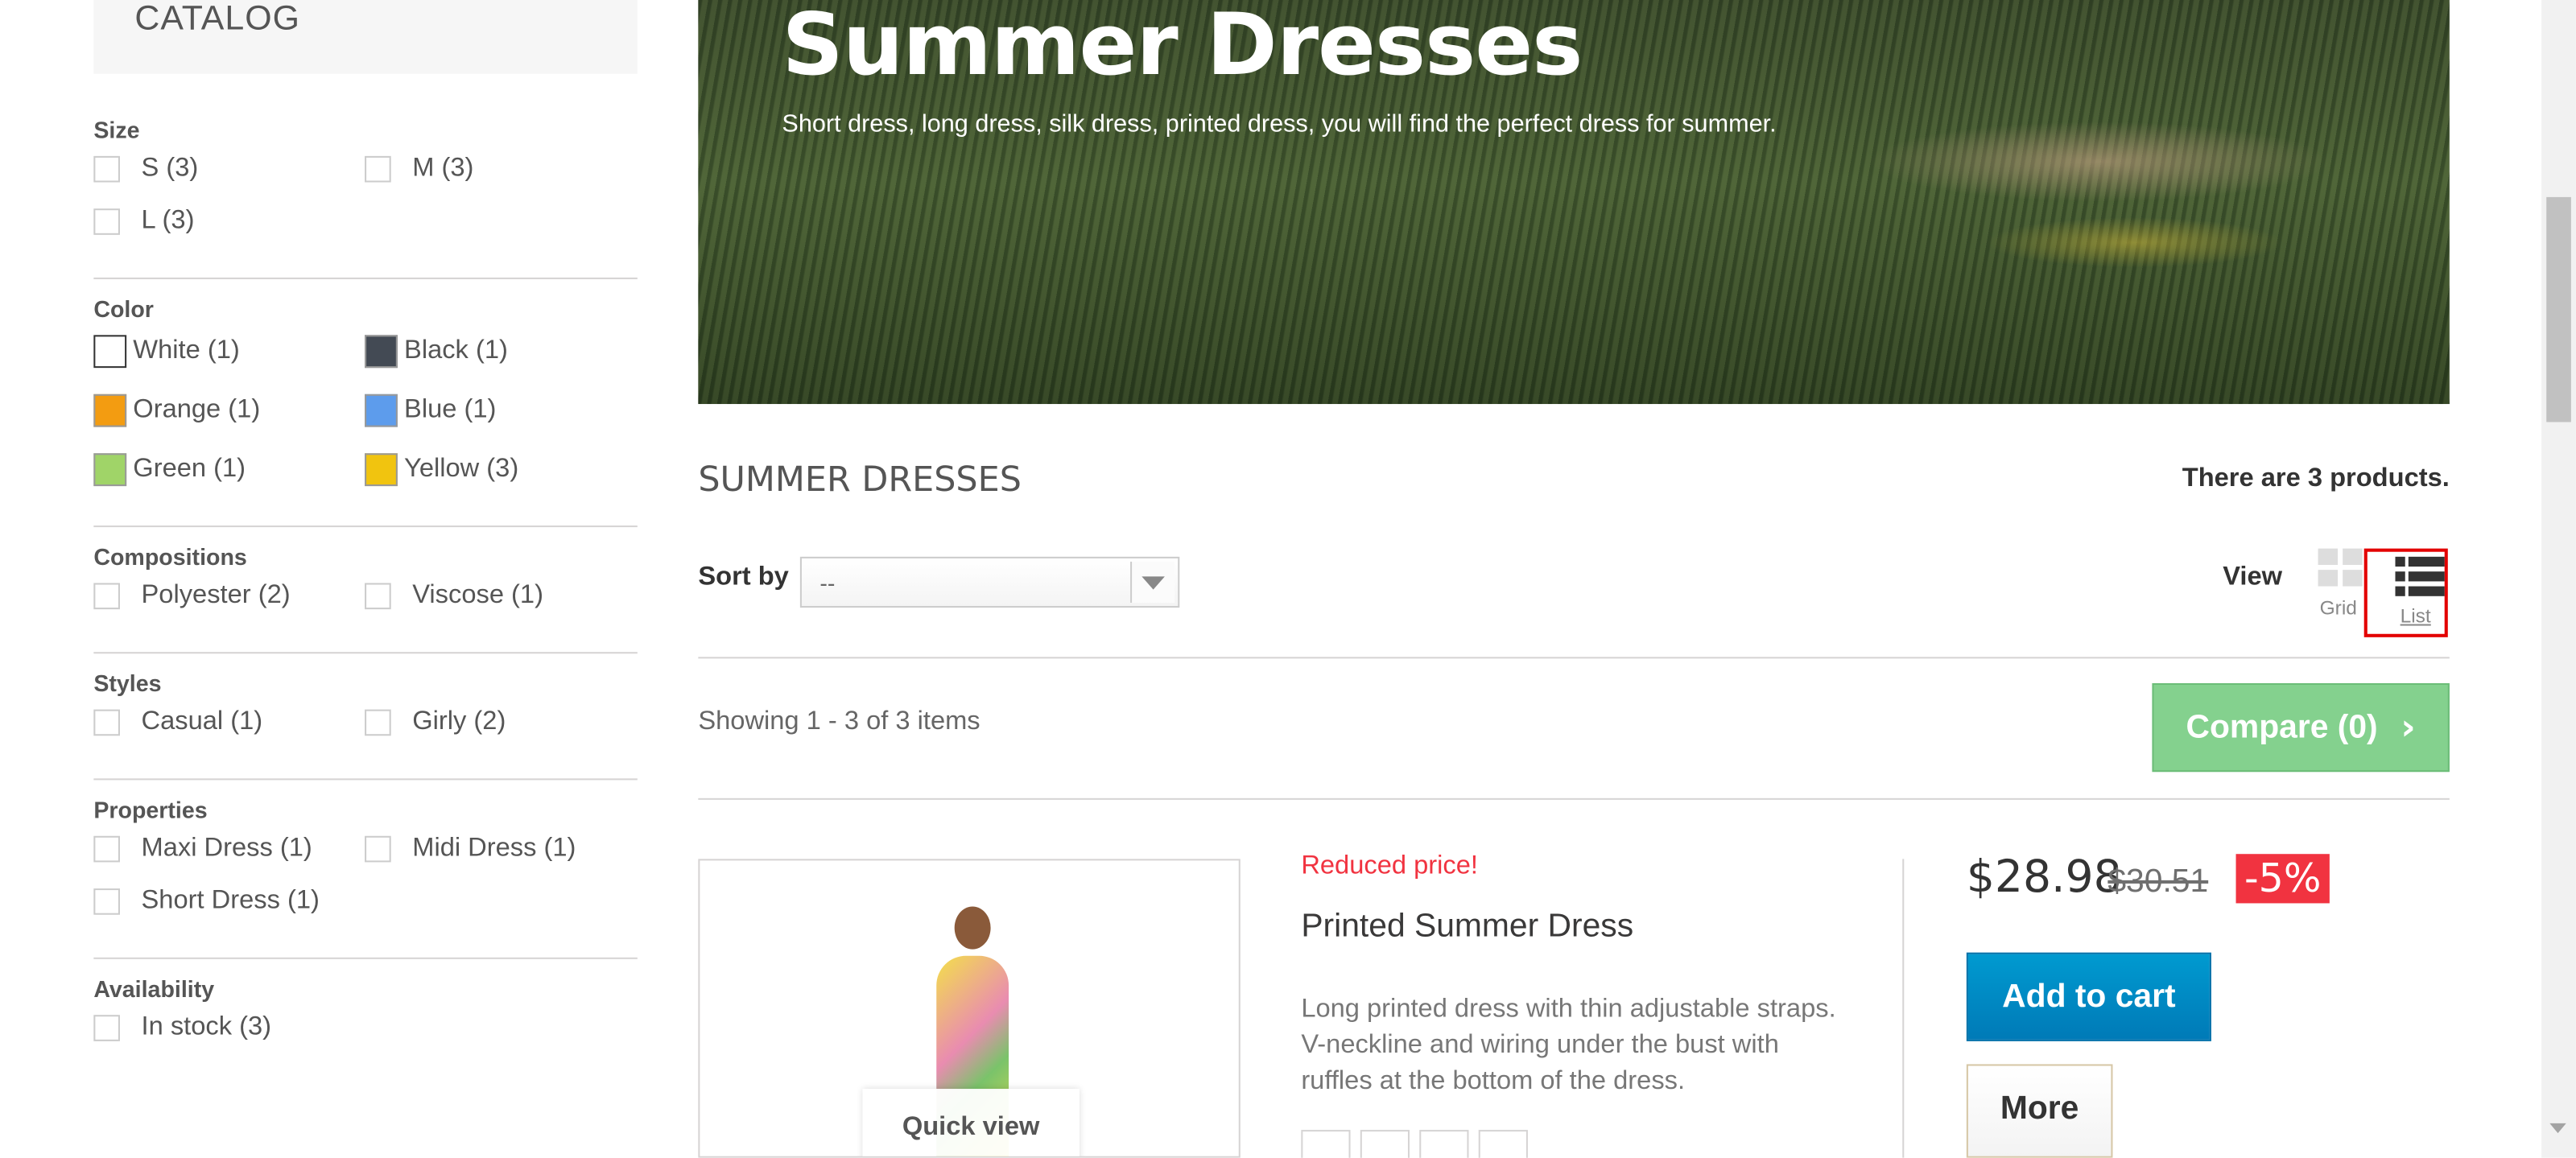 The height and width of the screenshot is (1158, 2576). I want to click on filter-size-m: M (3), so click(500, 169).